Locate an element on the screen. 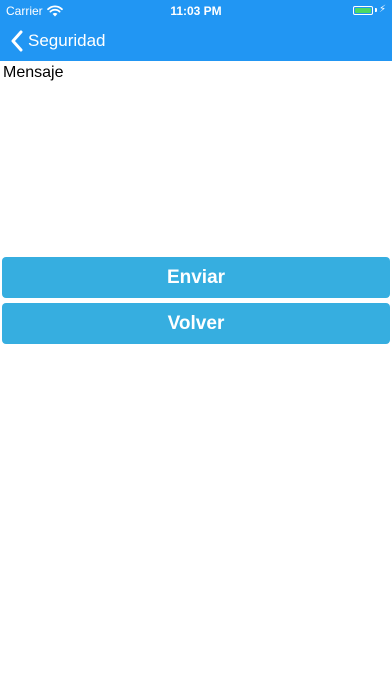 The width and height of the screenshot is (392, 696). message-label: Mensaje is located at coordinates (33, 72).